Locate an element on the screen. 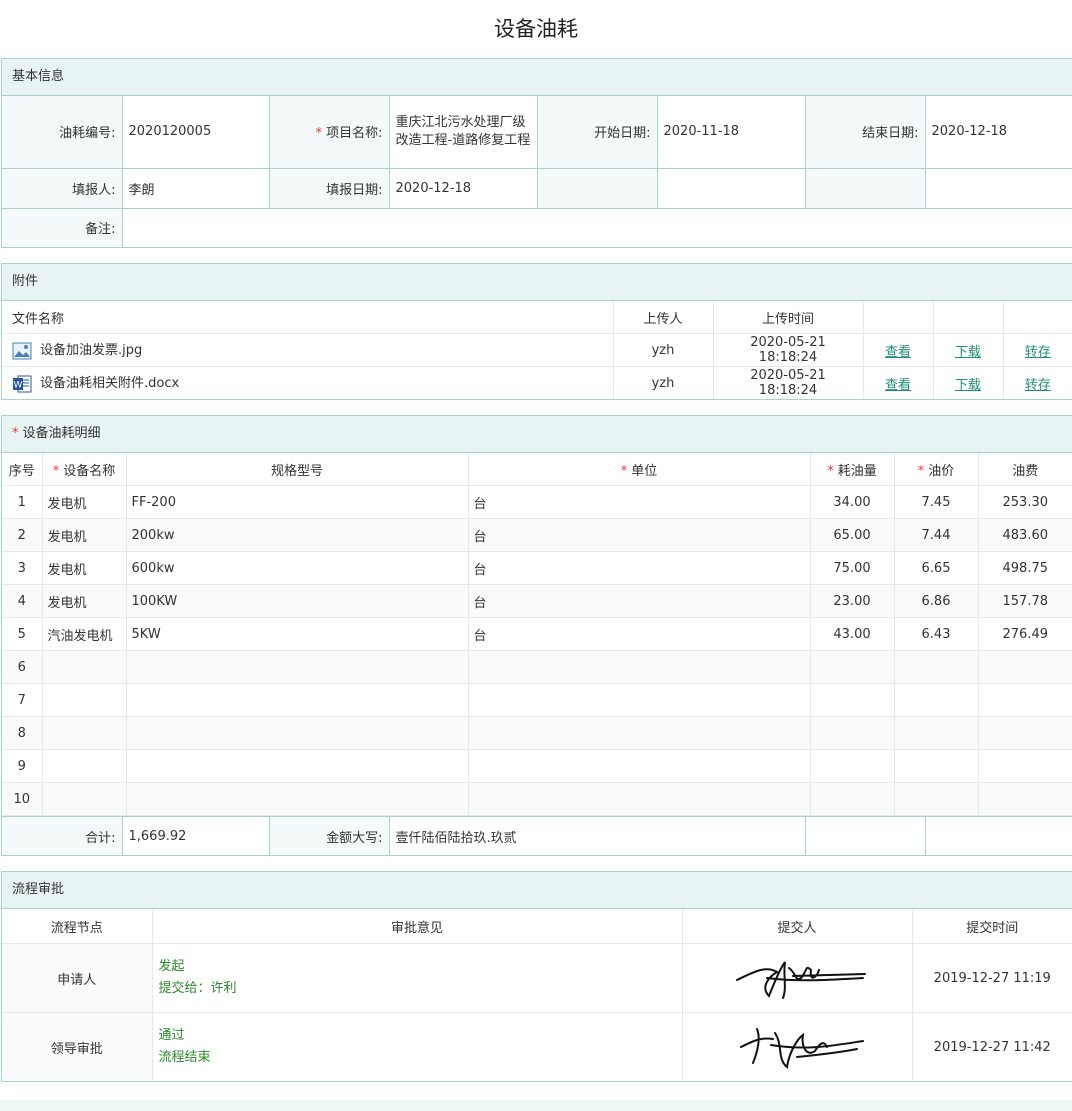 The width and height of the screenshot is (1072, 1111). fuel-fee: 253.30 is located at coordinates (1025, 502).